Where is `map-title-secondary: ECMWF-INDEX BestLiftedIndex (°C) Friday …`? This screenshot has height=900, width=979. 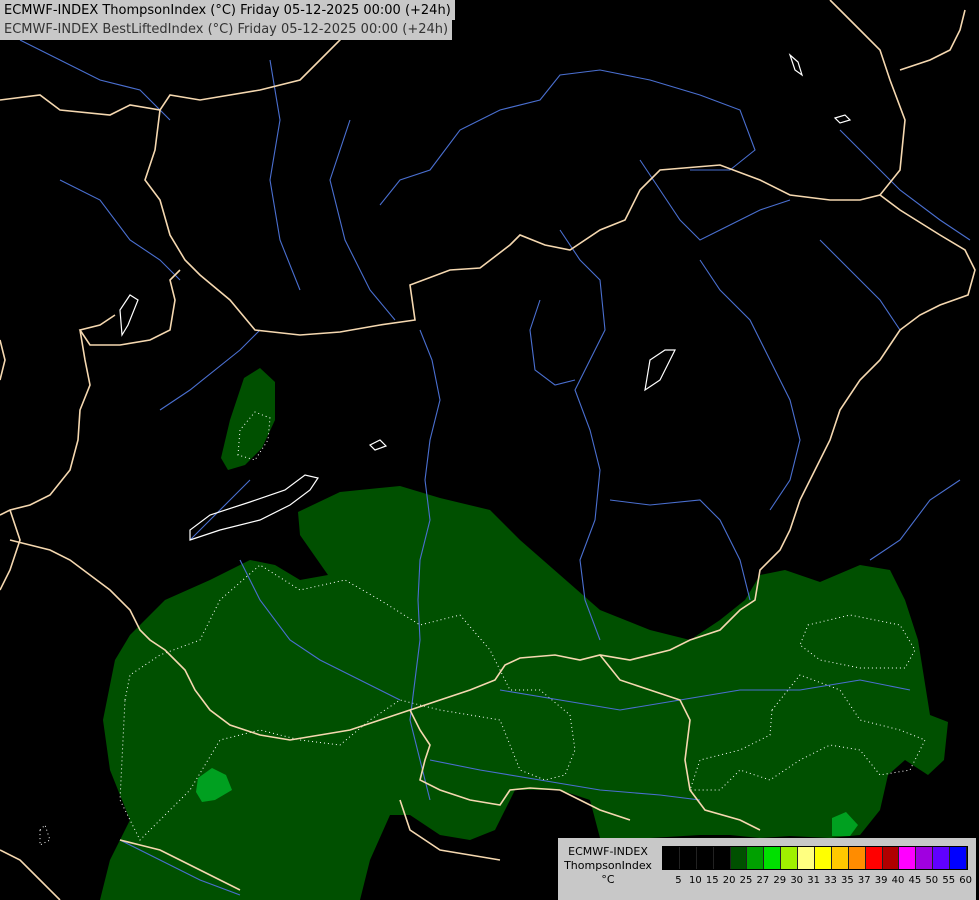 map-title-secondary: ECMWF-INDEX BestLiftedIndex (°C) Friday … is located at coordinates (226, 30).